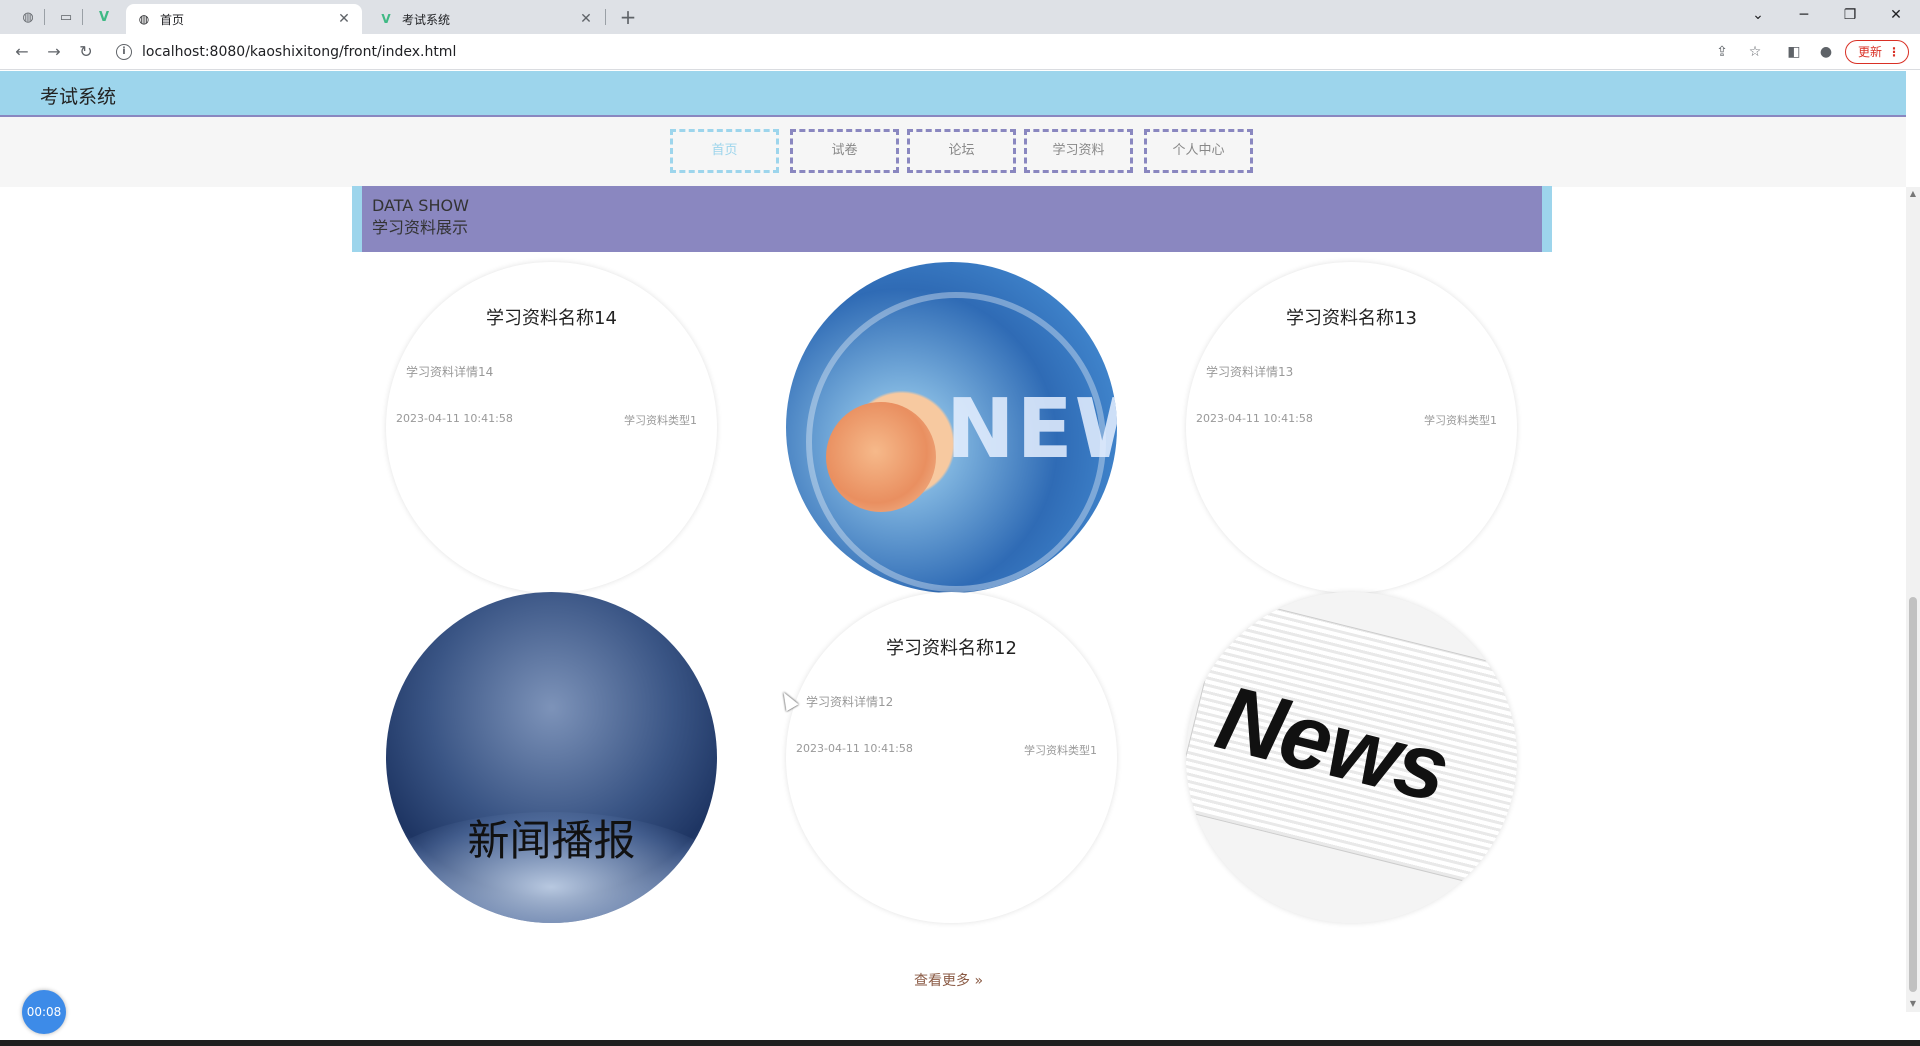  Describe the element at coordinates (1351, 757) in the screenshot. I see `material-card-image-news: News` at that location.